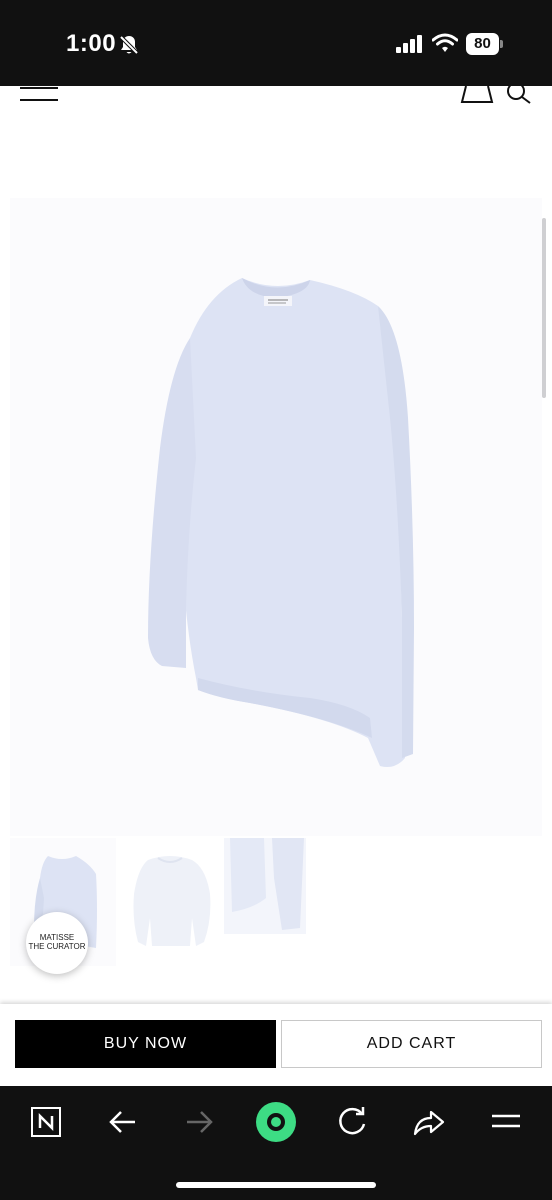 This screenshot has width=552, height=1200. I want to click on brand-badge-line2: THE CURATOR, so click(57, 946).